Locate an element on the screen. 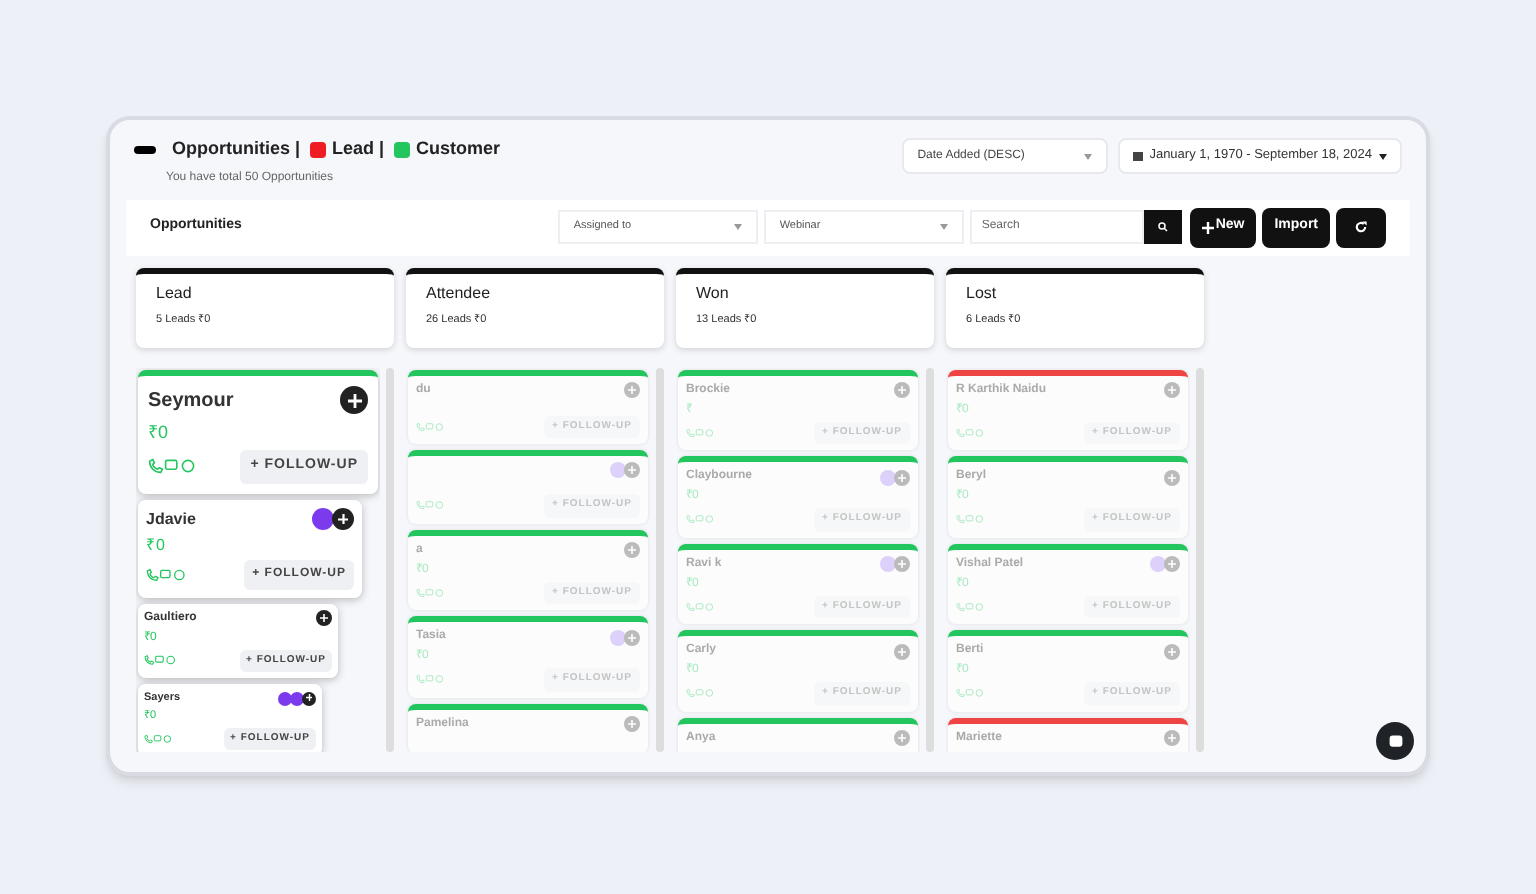 This screenshot has height=894, width=1536. stage-title: Lead is located at coordinates (175, 293).